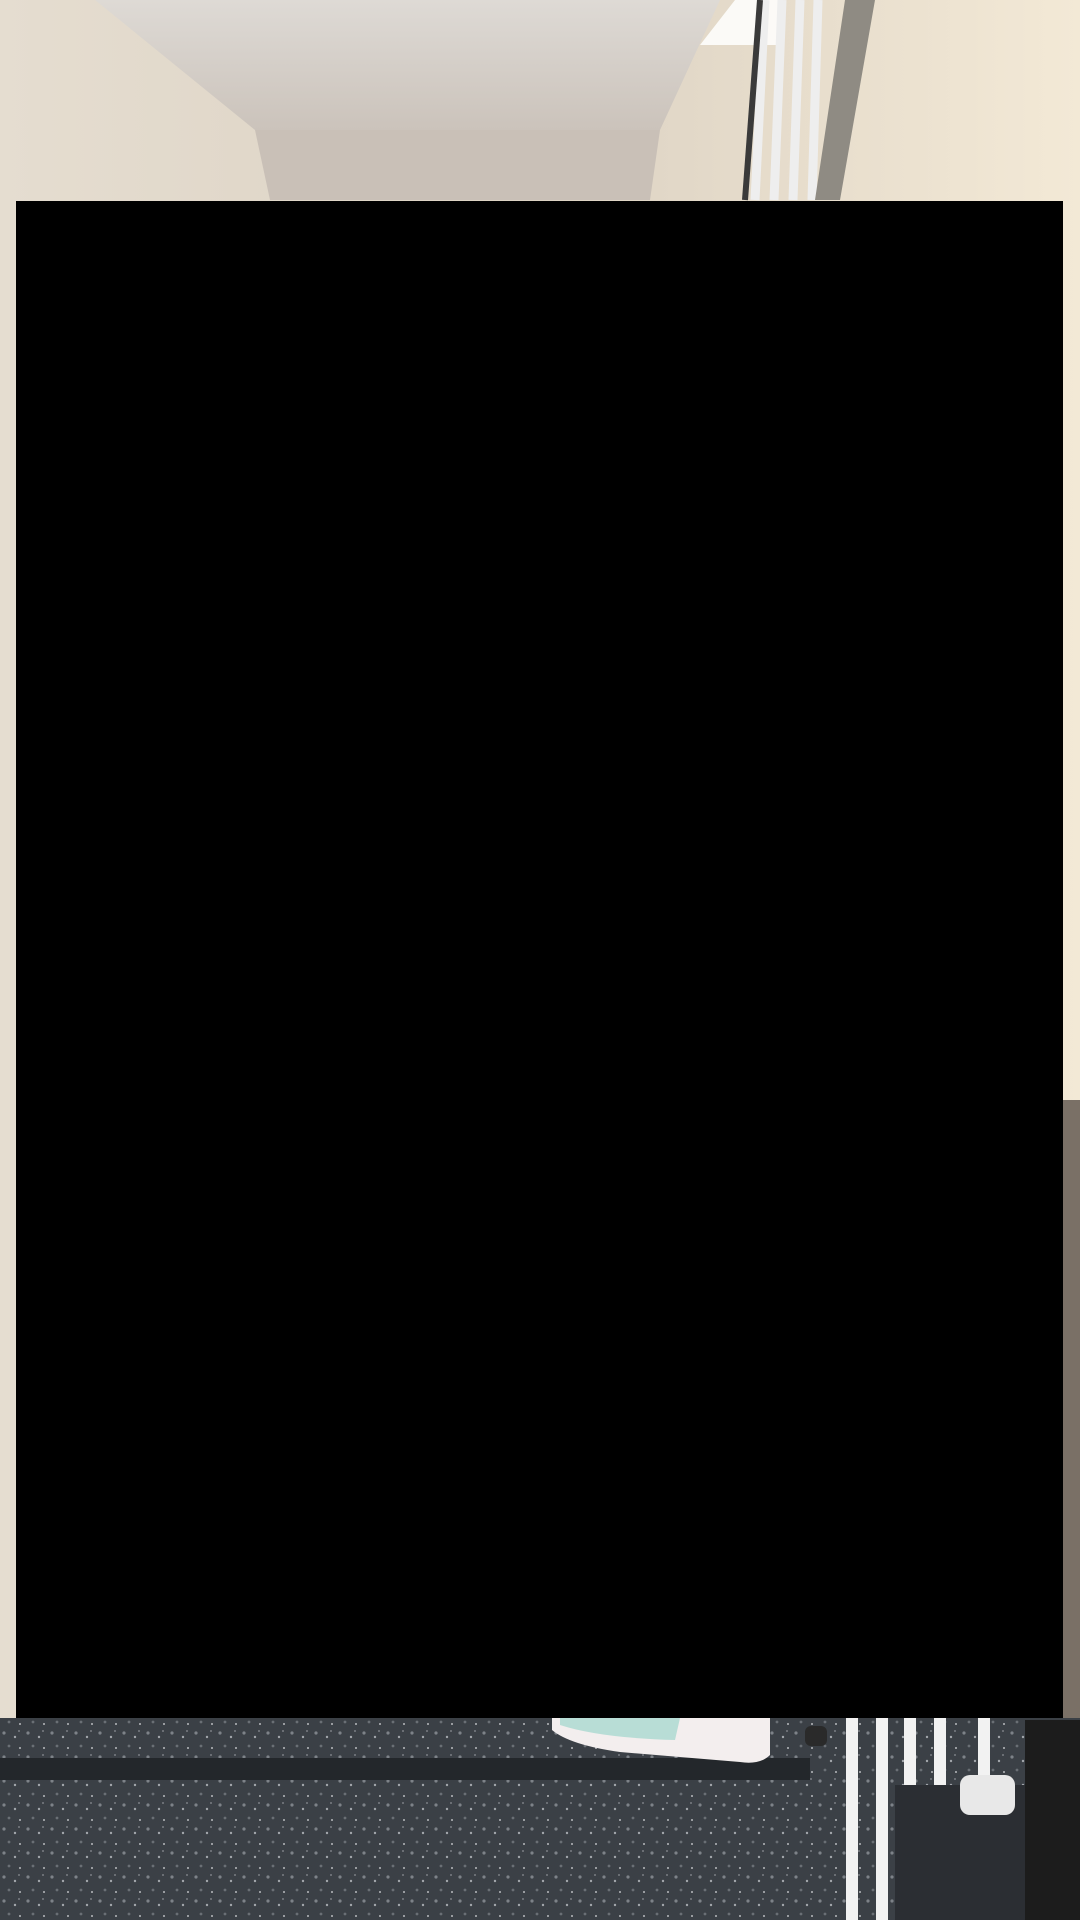  What do you see at coordinates (457, 165) in the screenshot?
I see `ceiling-shadow` at bounding box center [457, 165].